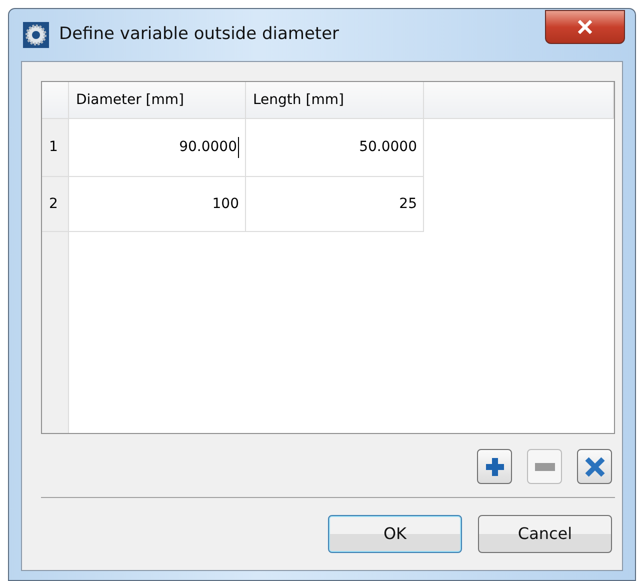 The image size is (638, 581). I want to click on add-row-button, so click(494, 466).